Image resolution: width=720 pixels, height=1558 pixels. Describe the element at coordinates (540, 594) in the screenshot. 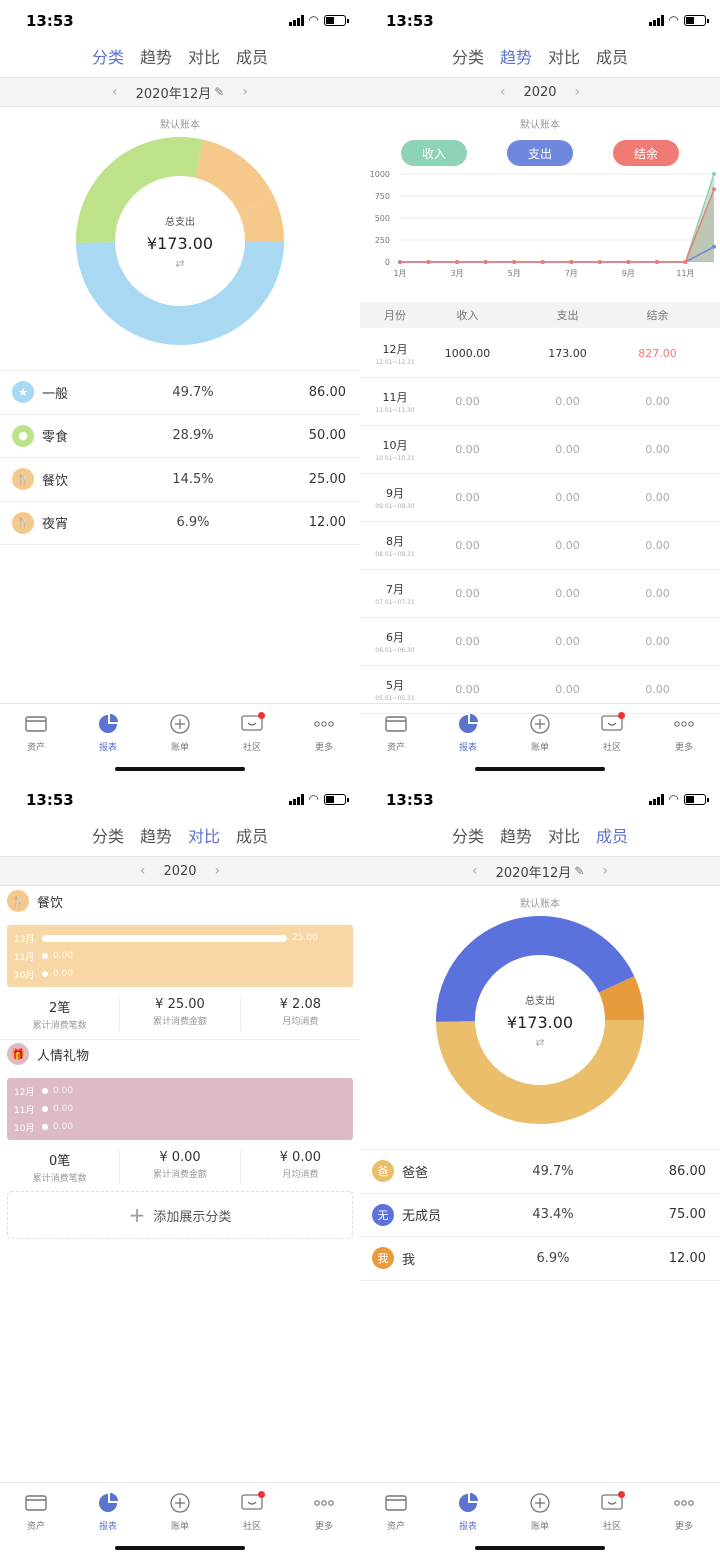

I see `table-row: 7月 07.01~07.31 0.00 0.00 0.00` at that location.